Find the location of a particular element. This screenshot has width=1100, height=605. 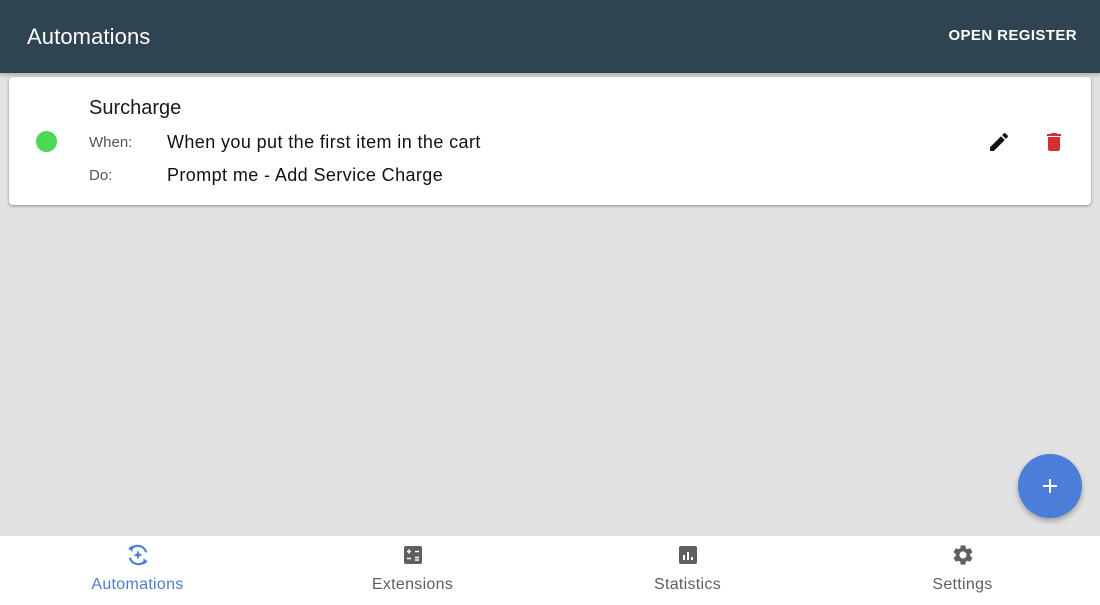

pencil-icon is located at coordinates (999, 141).